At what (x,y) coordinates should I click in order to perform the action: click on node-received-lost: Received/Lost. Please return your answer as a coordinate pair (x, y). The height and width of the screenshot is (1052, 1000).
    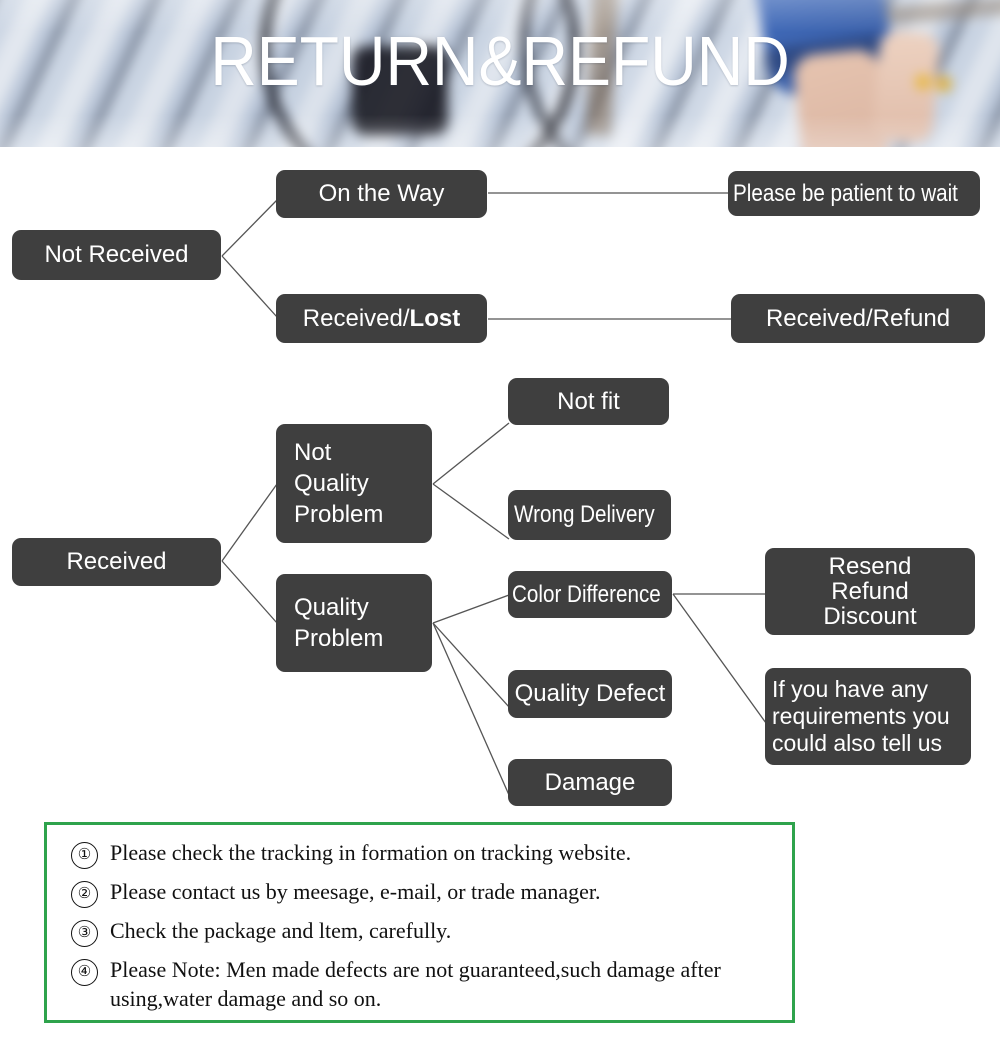
    Looking at the image, I should click on (381, 318).